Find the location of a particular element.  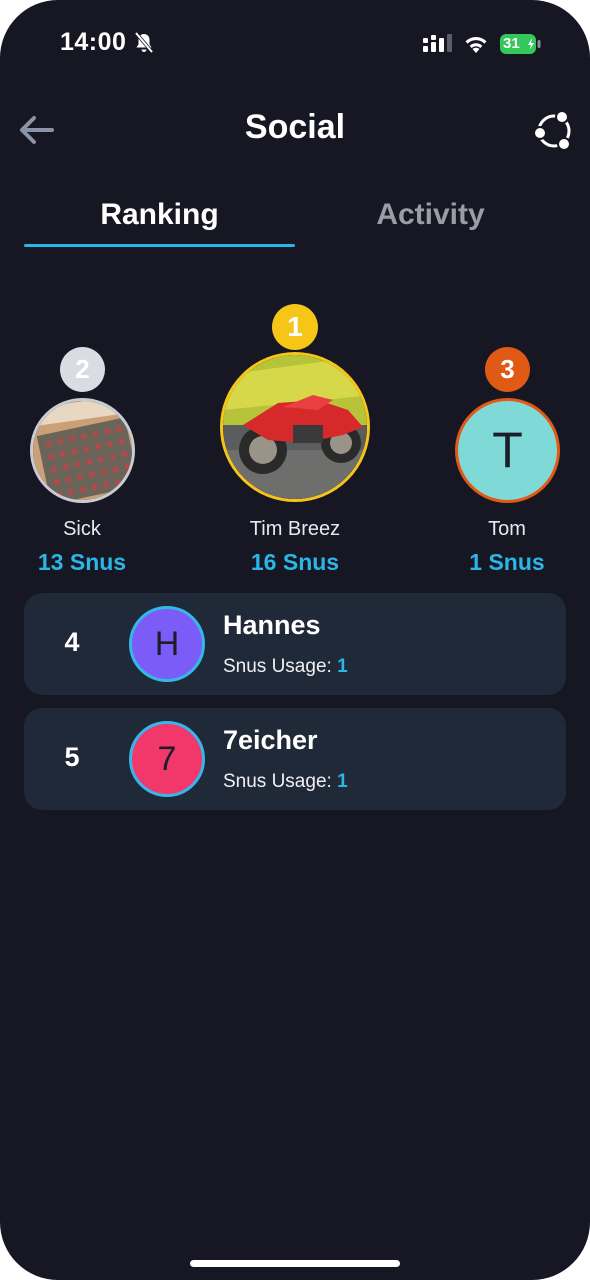

rank-badge-second: 2 is located at coordinates (82, 369).